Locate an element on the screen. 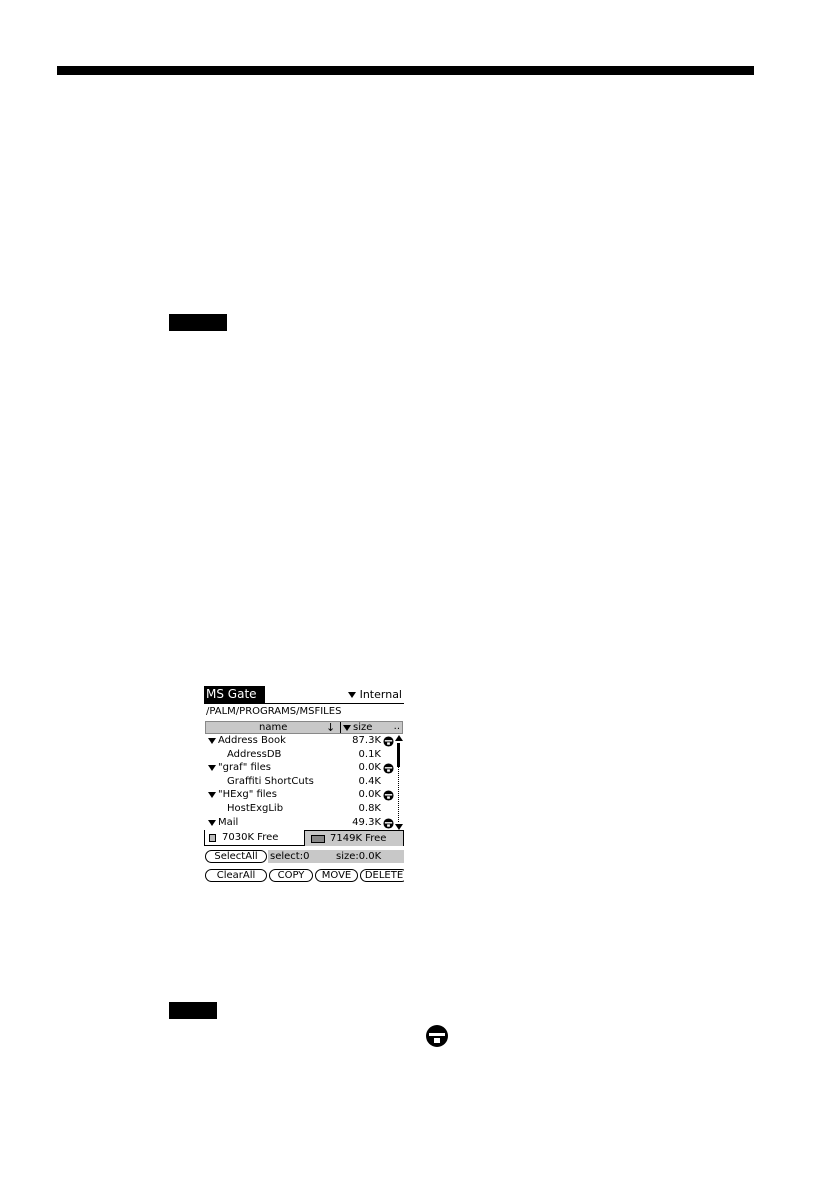  selection-status: select:0 size:0.0K is located at coordinates (336, 856).